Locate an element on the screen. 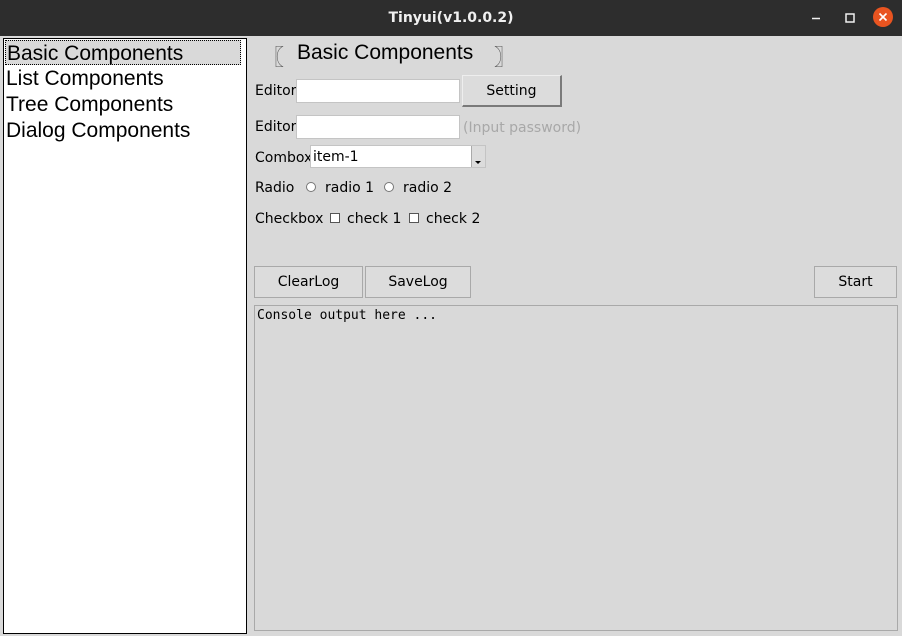  setting-button: Setting is located at coordinates (512, 91).